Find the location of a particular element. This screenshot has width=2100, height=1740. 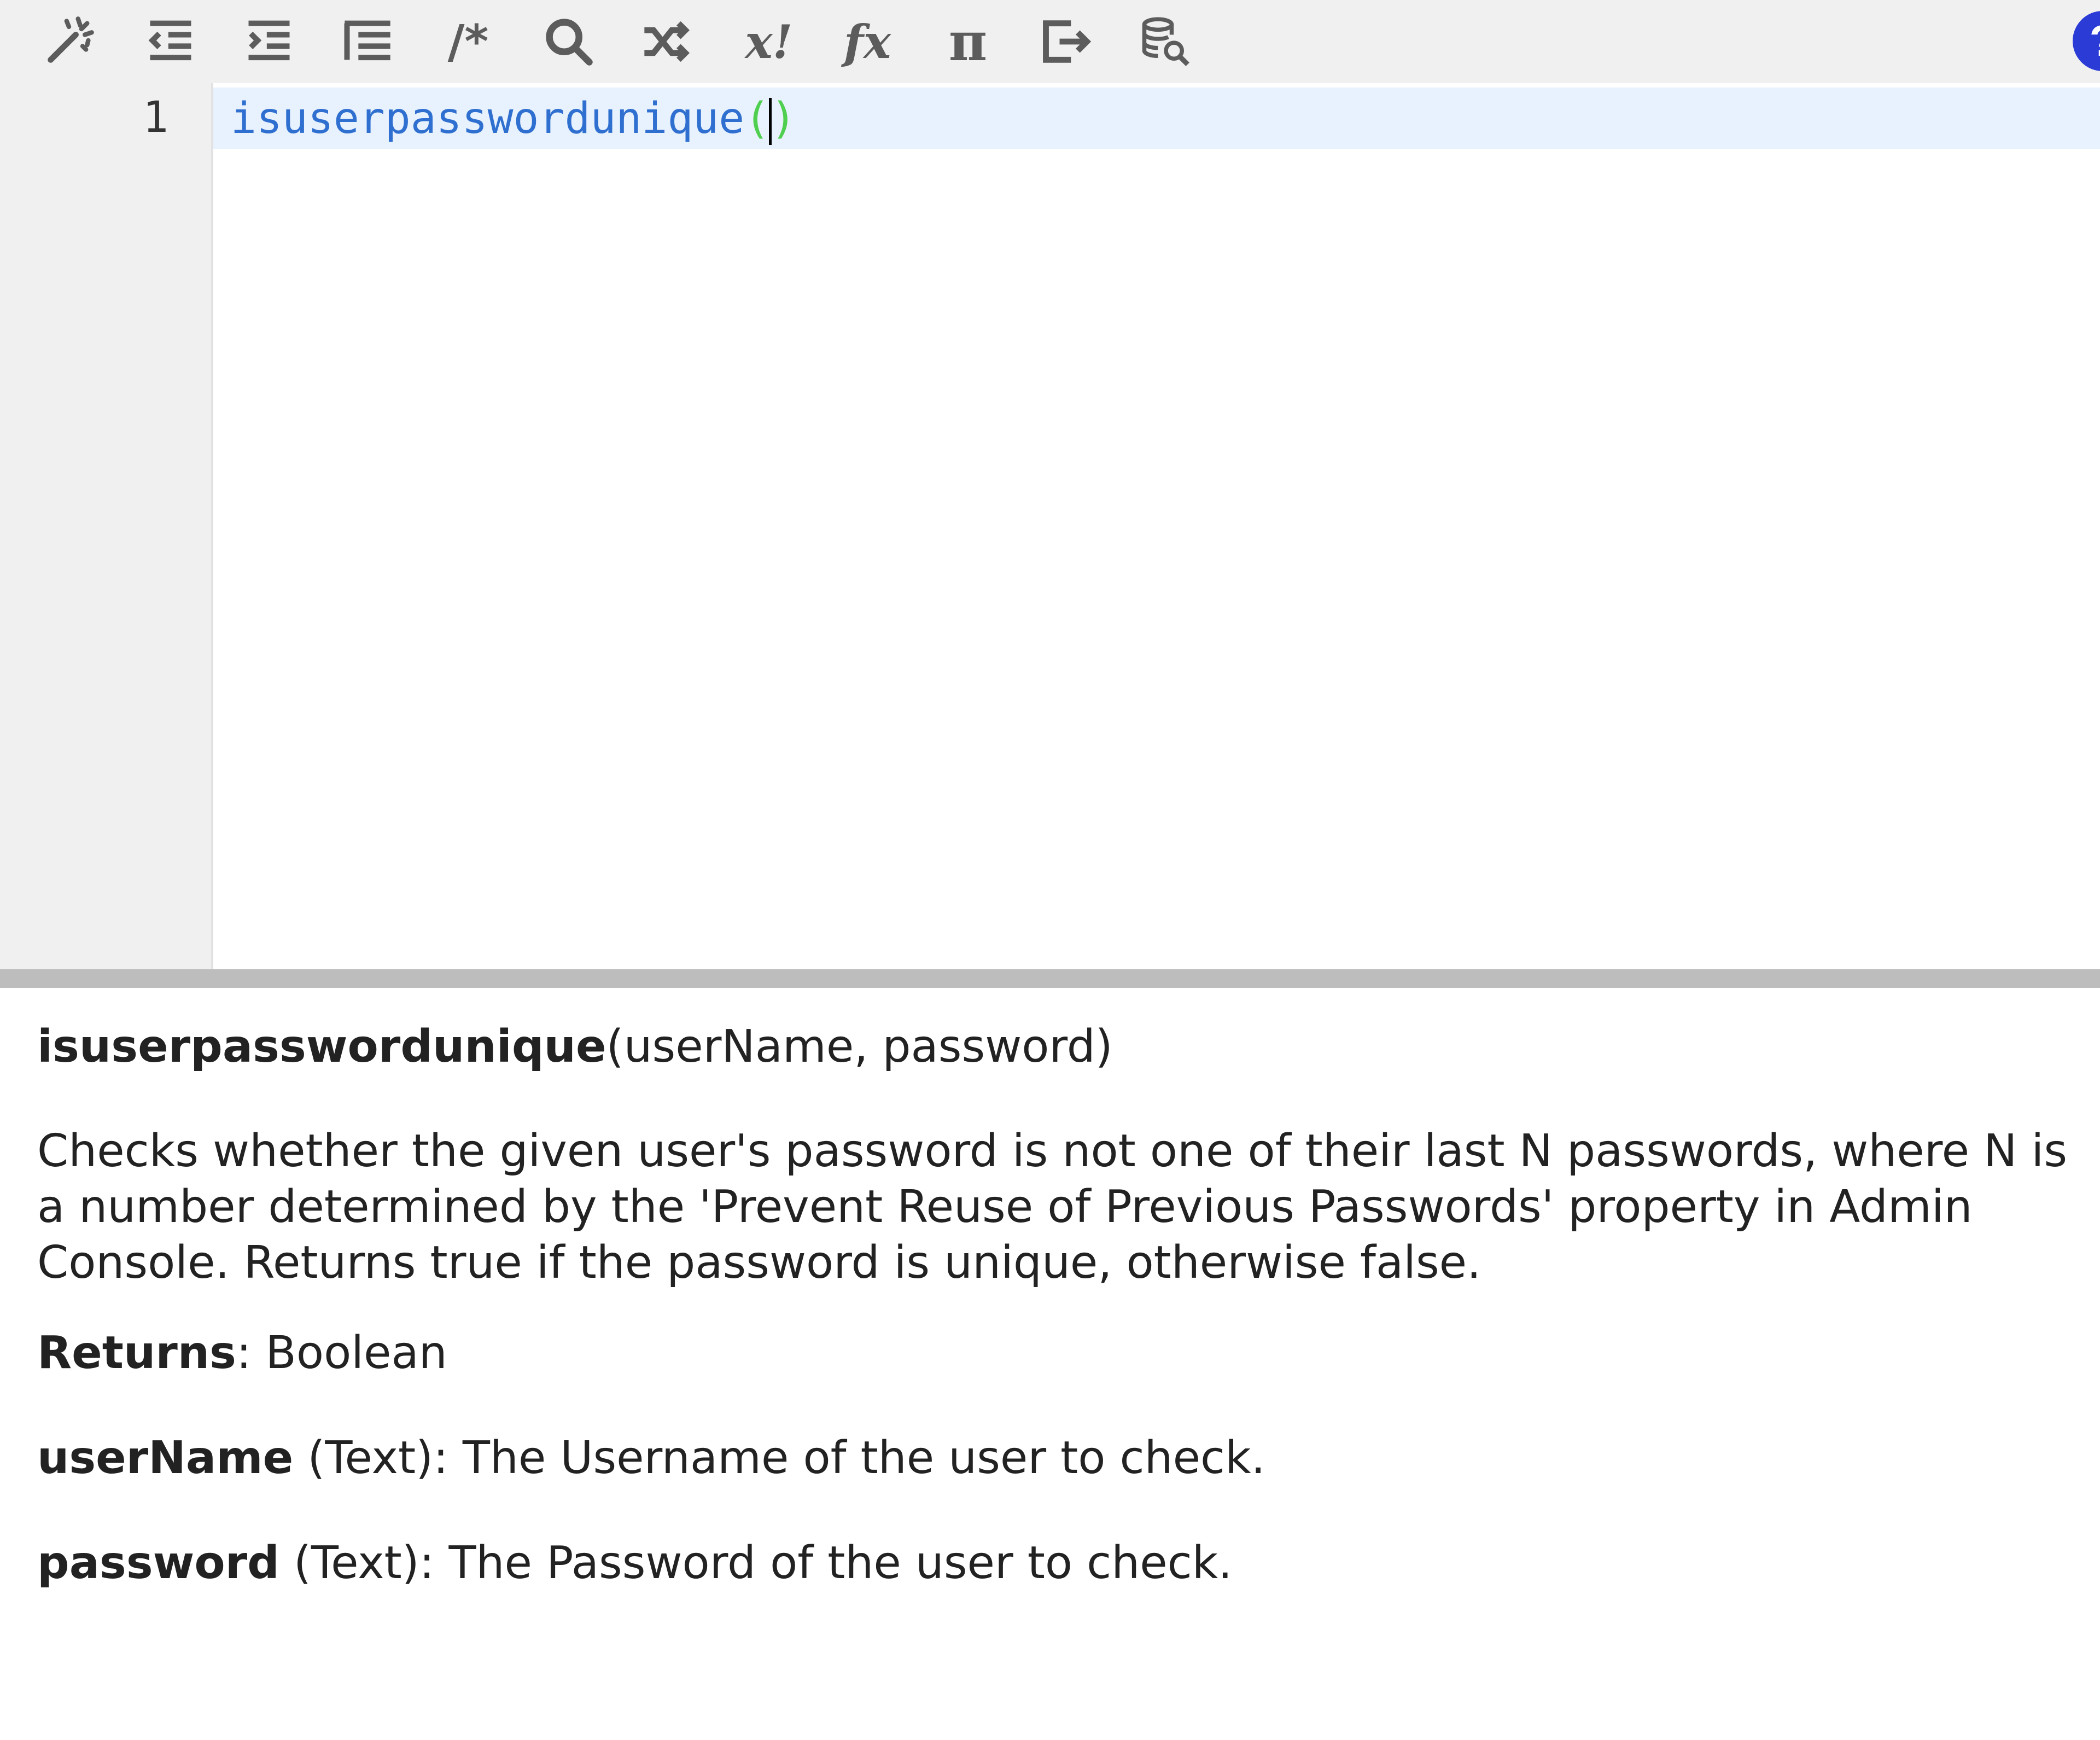

code-line: isuserpasswordunique() is located at coordinates (513, 119).